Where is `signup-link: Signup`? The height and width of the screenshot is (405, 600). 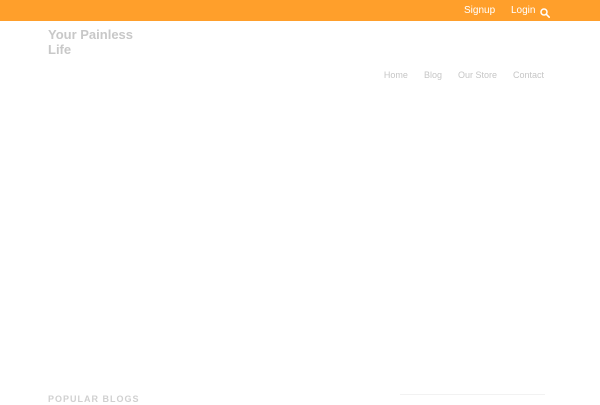
signup-link: Signup is located at coordinates (479, 10).